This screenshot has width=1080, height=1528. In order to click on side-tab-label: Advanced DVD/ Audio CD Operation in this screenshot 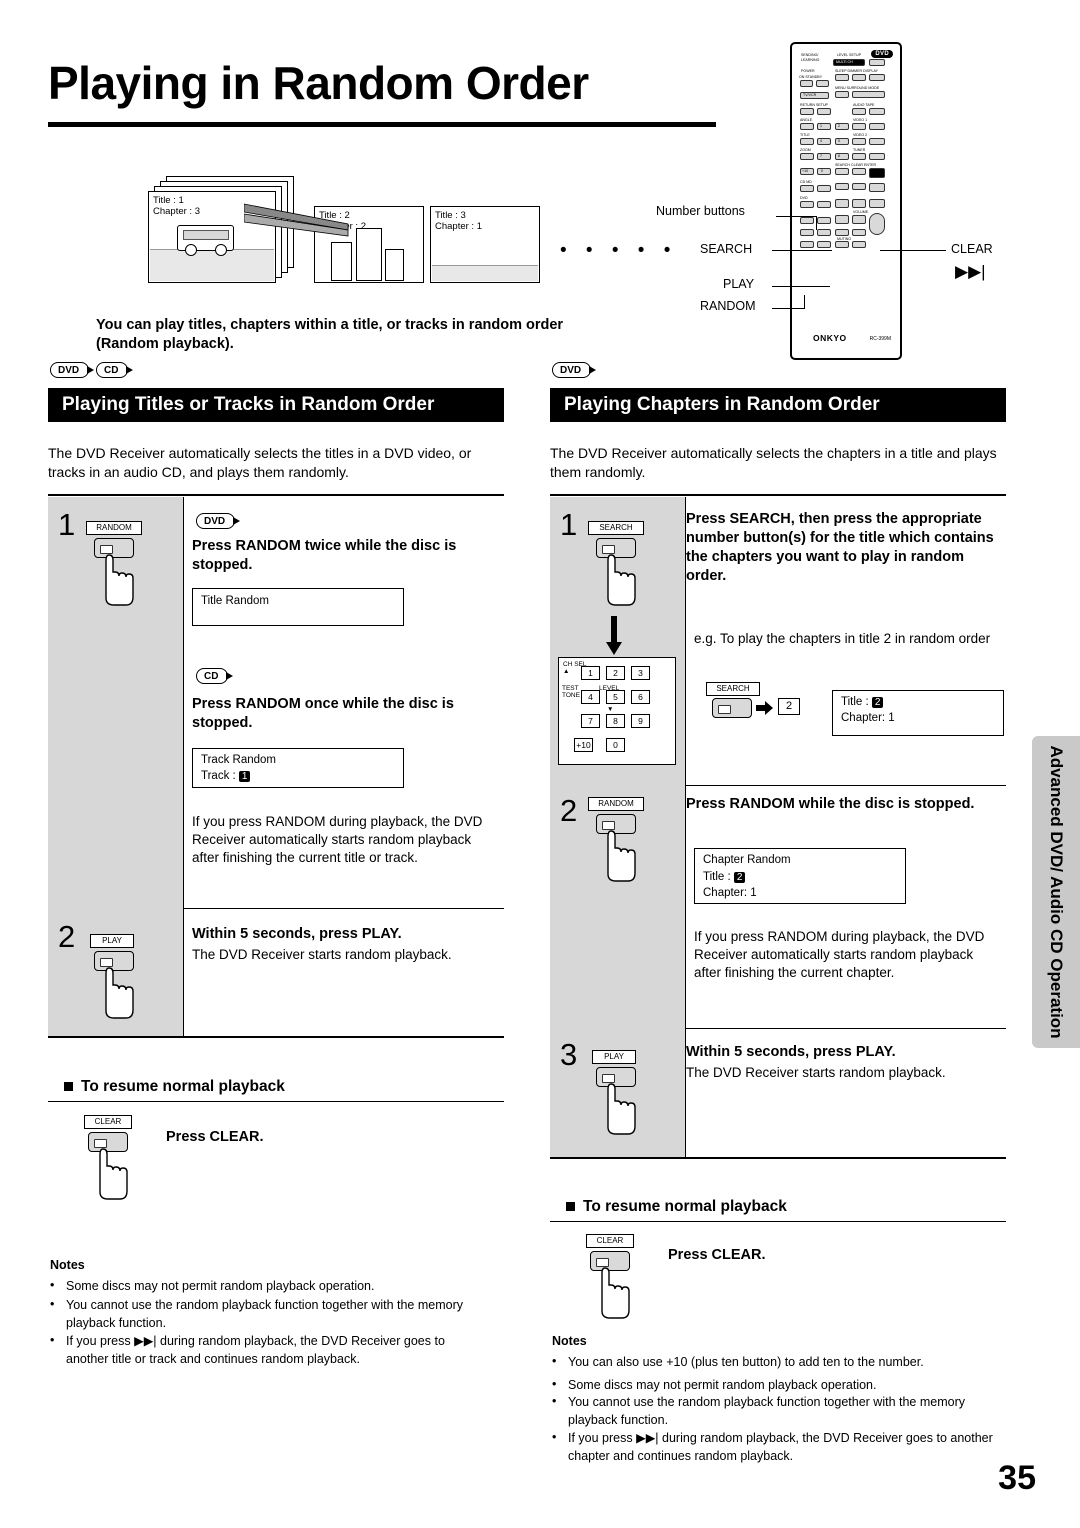, I will do `click(1056, 892)`.